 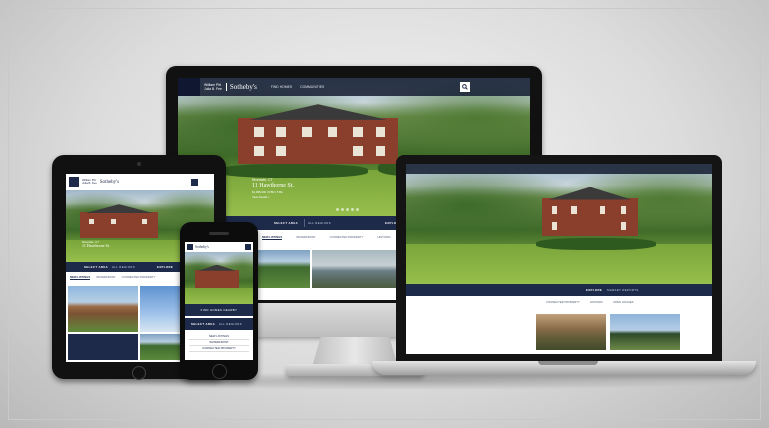 I want to click on phone-hero-image, so click(x=219, y=278).